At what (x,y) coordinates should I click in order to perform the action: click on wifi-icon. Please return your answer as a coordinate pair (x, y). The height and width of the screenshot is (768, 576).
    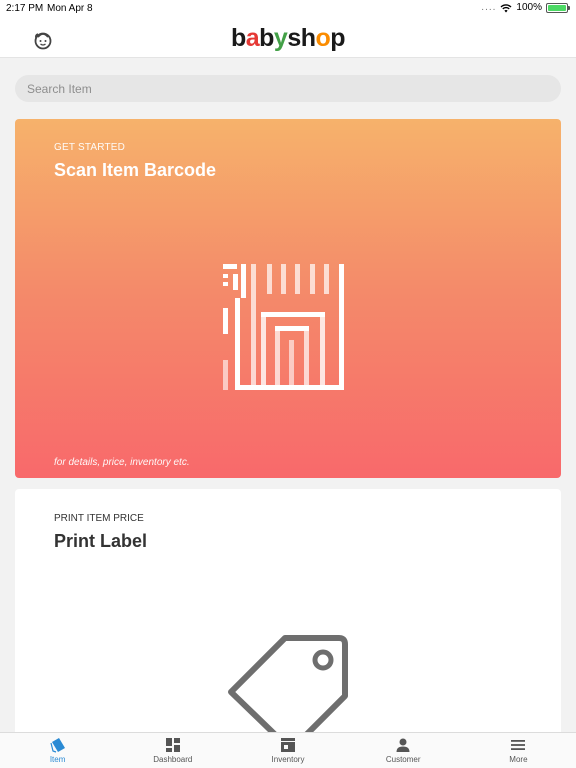
    Looking at the image, I should click on (506, 7).